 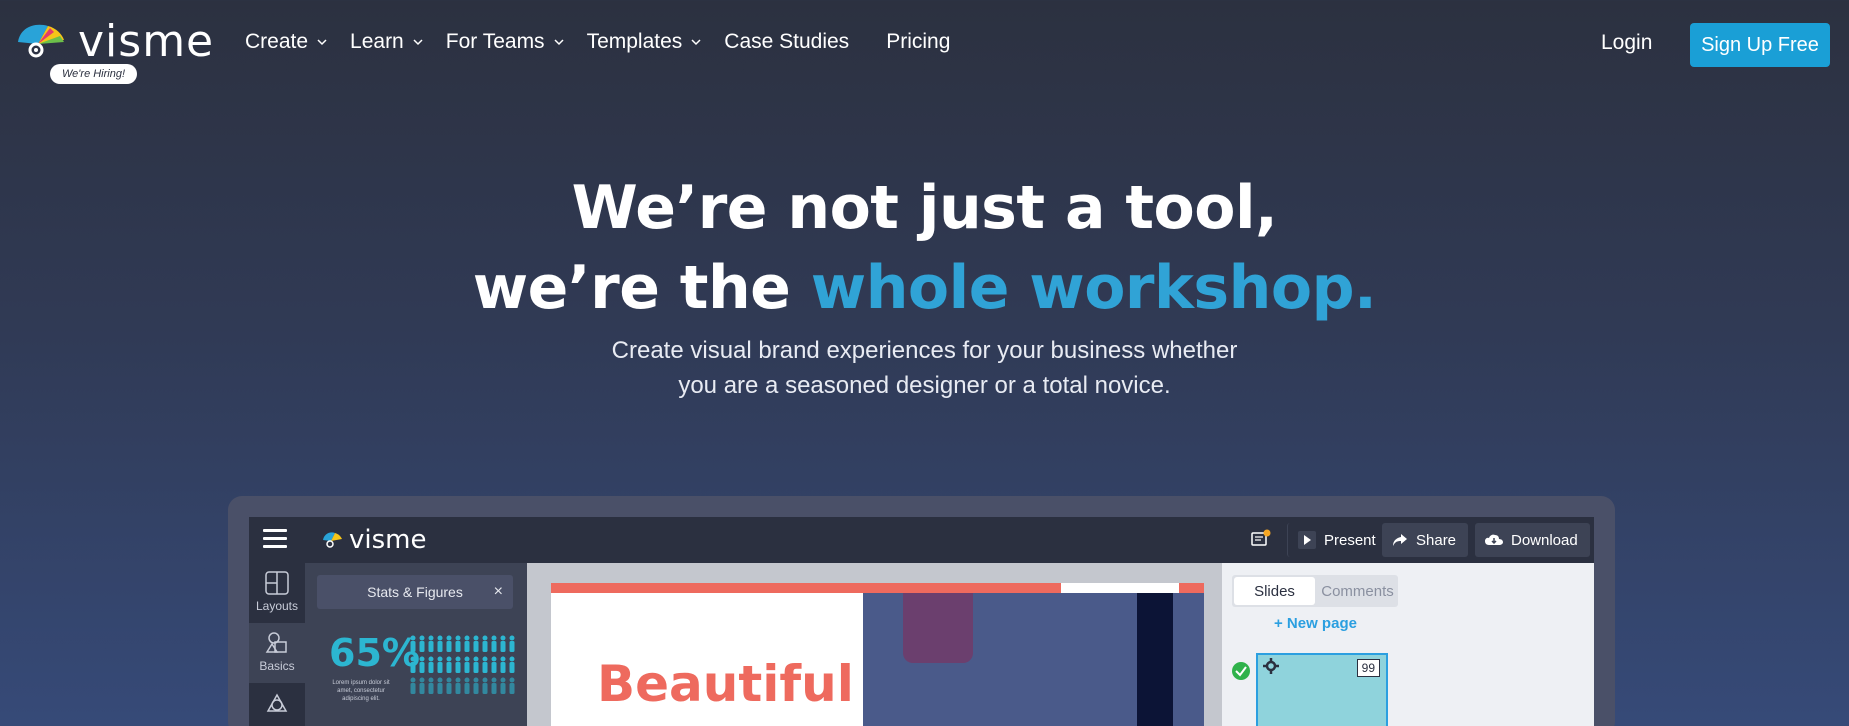 What do you see at coordinates (1093, 288) in the screenshot?
I see `hero-accent-text: whole workshop.` at bounding box center [1093, 288].